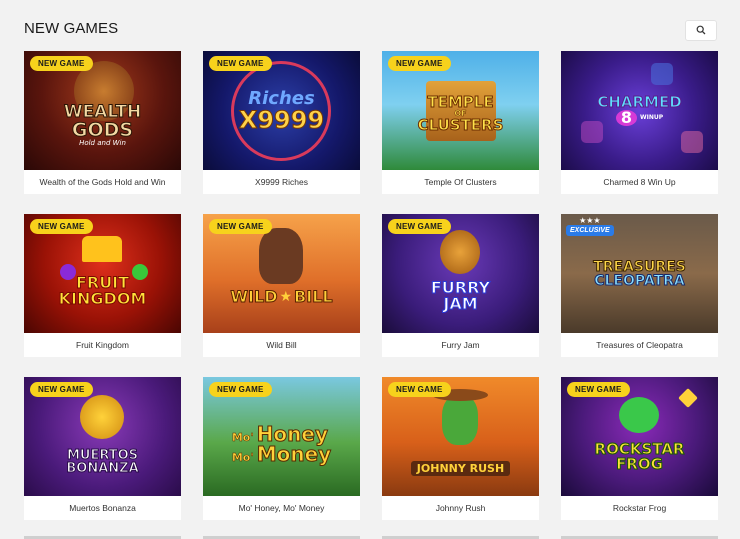 The image size is (740, 539). I want to click on game-logo: FURRY JAM, so click(460, 296).